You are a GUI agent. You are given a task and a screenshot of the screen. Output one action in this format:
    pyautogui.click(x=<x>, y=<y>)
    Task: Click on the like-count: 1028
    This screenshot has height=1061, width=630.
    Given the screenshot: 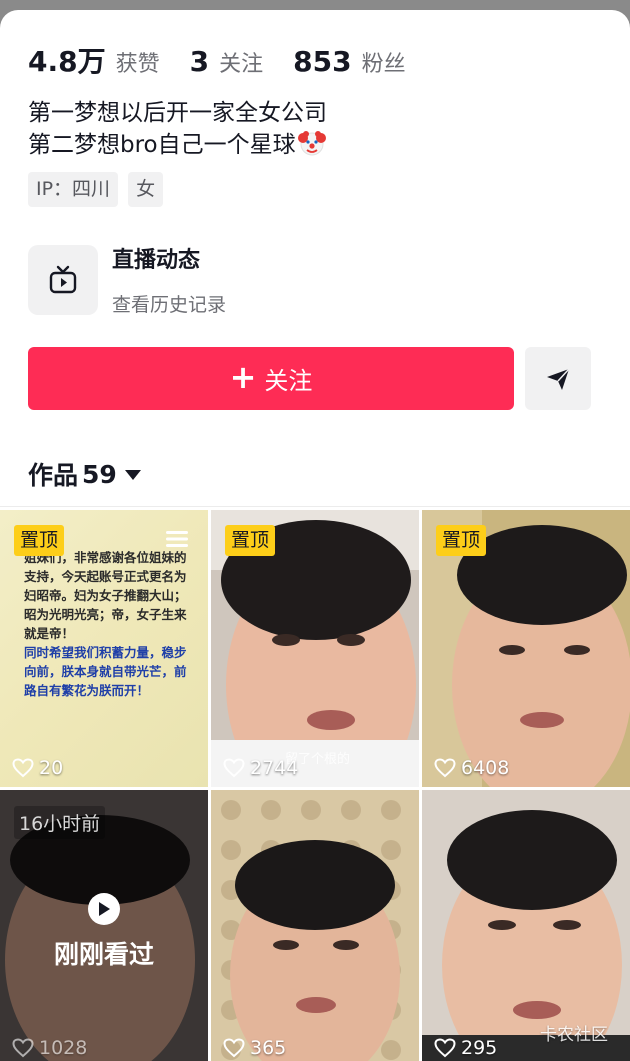 What is the action you would take?
    pyautogui.click(x=49, y=1048)
    